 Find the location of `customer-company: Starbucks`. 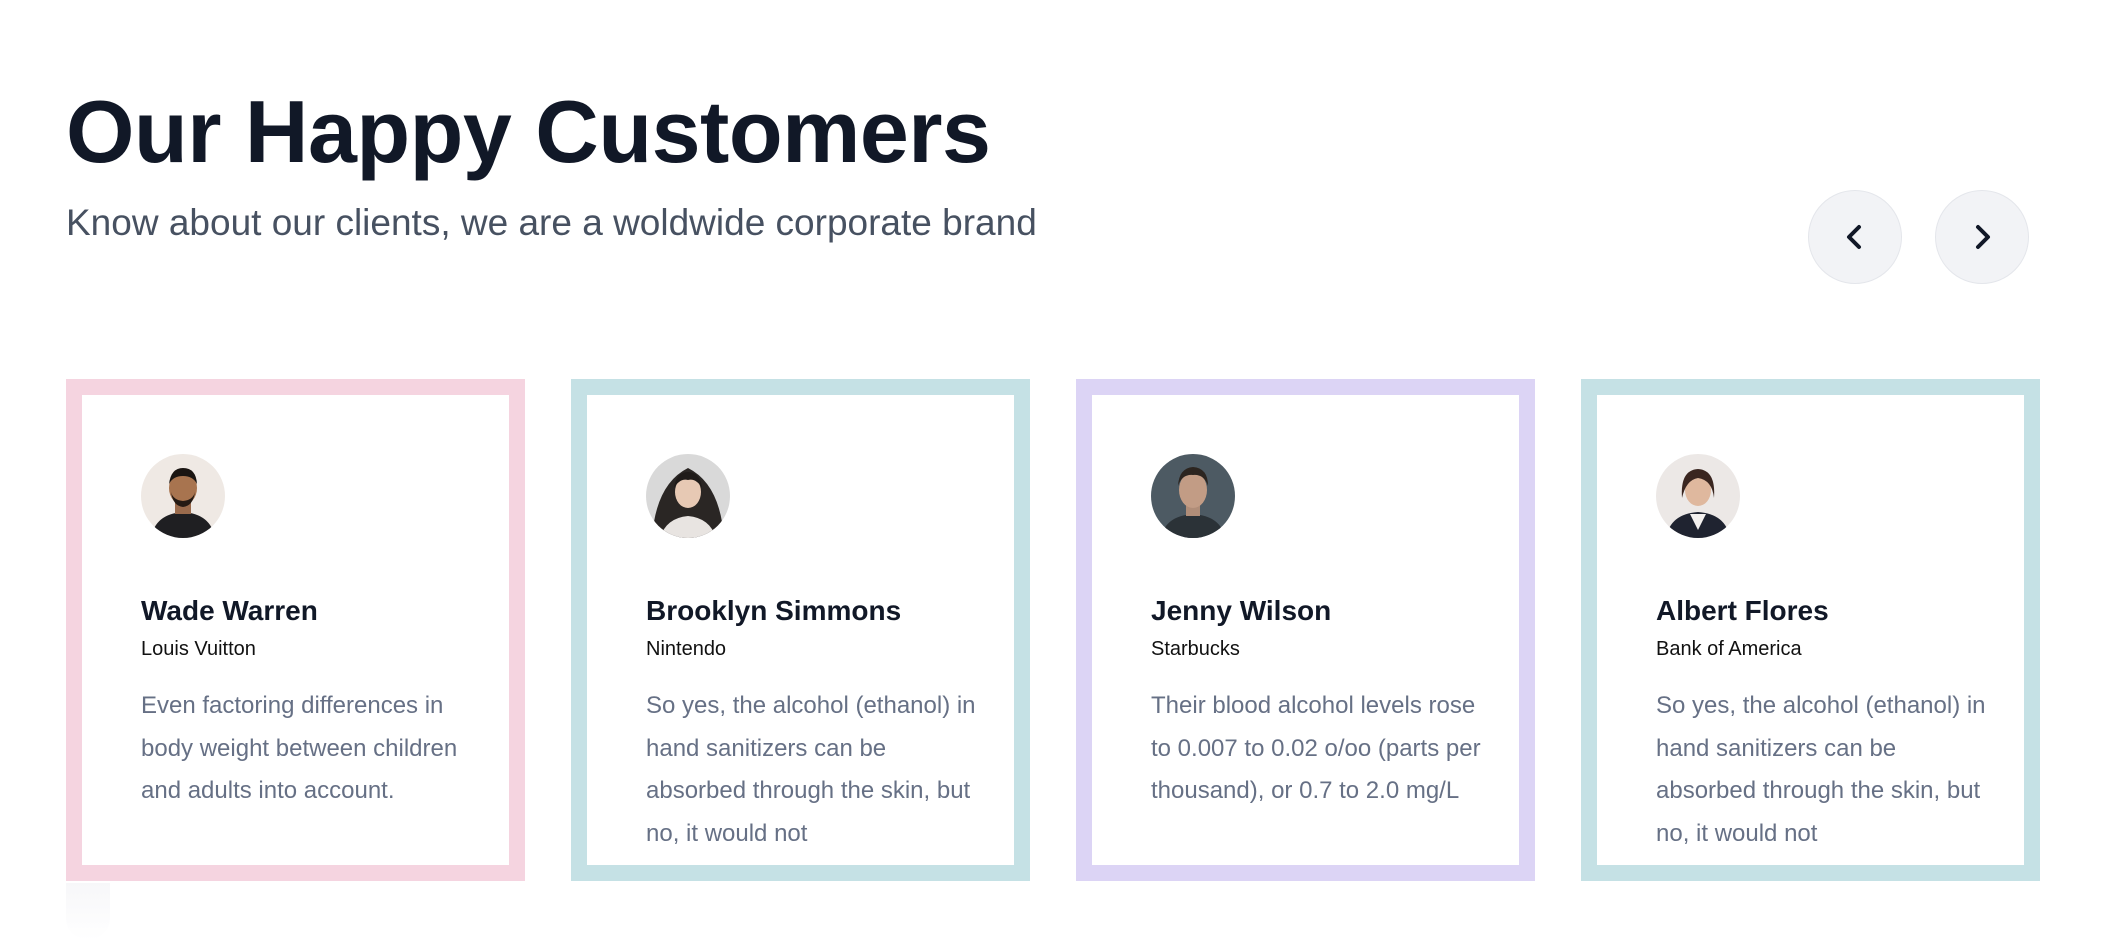

customer-company: Starbucks is located at coordinates (1195, 649).